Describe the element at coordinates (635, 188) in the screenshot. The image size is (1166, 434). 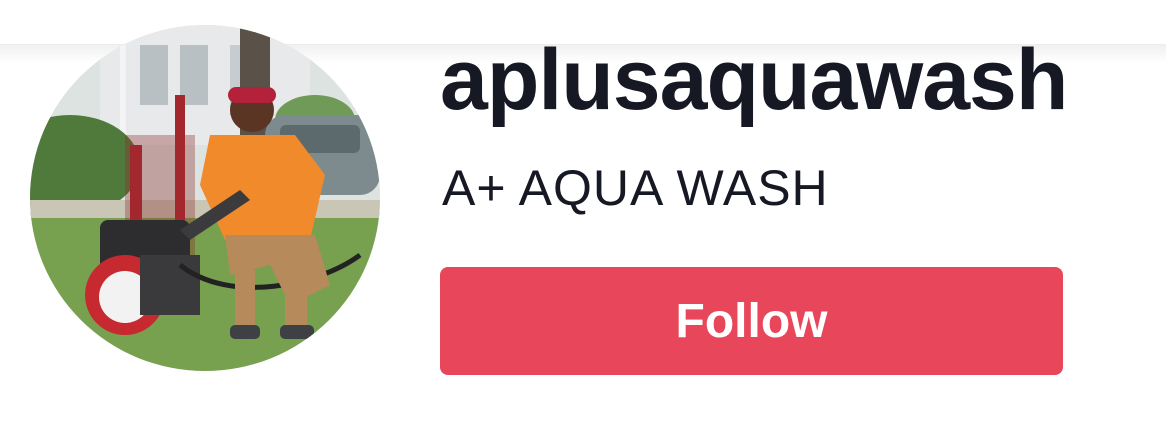
I see `profile-display-name: A+ AQUA WASH` at that location.